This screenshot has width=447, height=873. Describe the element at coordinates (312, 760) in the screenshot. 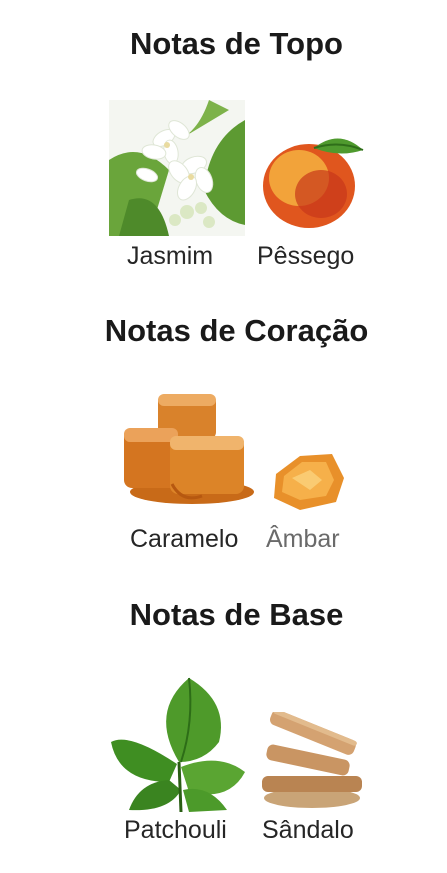

I see `sandalwood-sticks-image` at that location.